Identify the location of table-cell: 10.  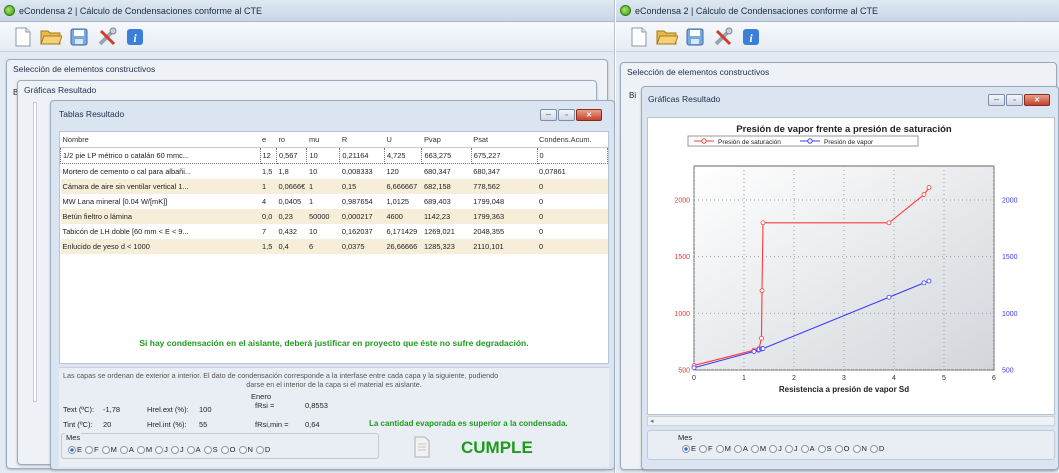
(313, 171).